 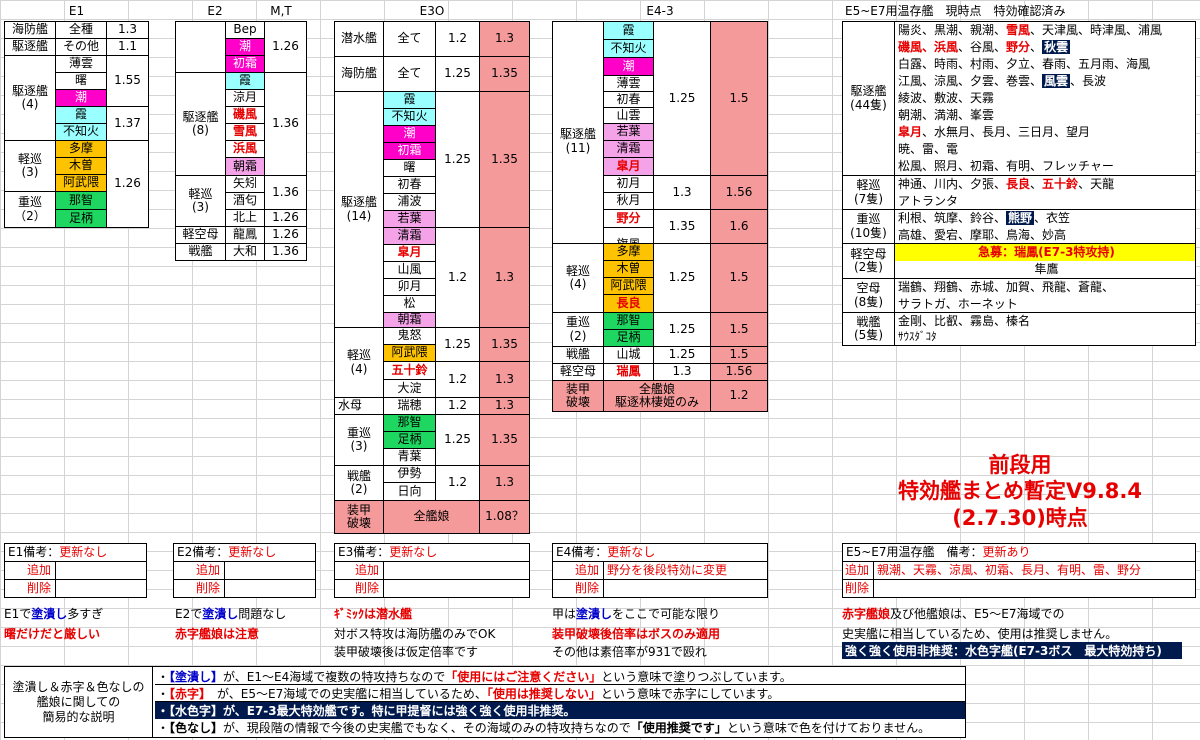 I want to click on e4-mult: 1.6, so click(x=739, y=226).